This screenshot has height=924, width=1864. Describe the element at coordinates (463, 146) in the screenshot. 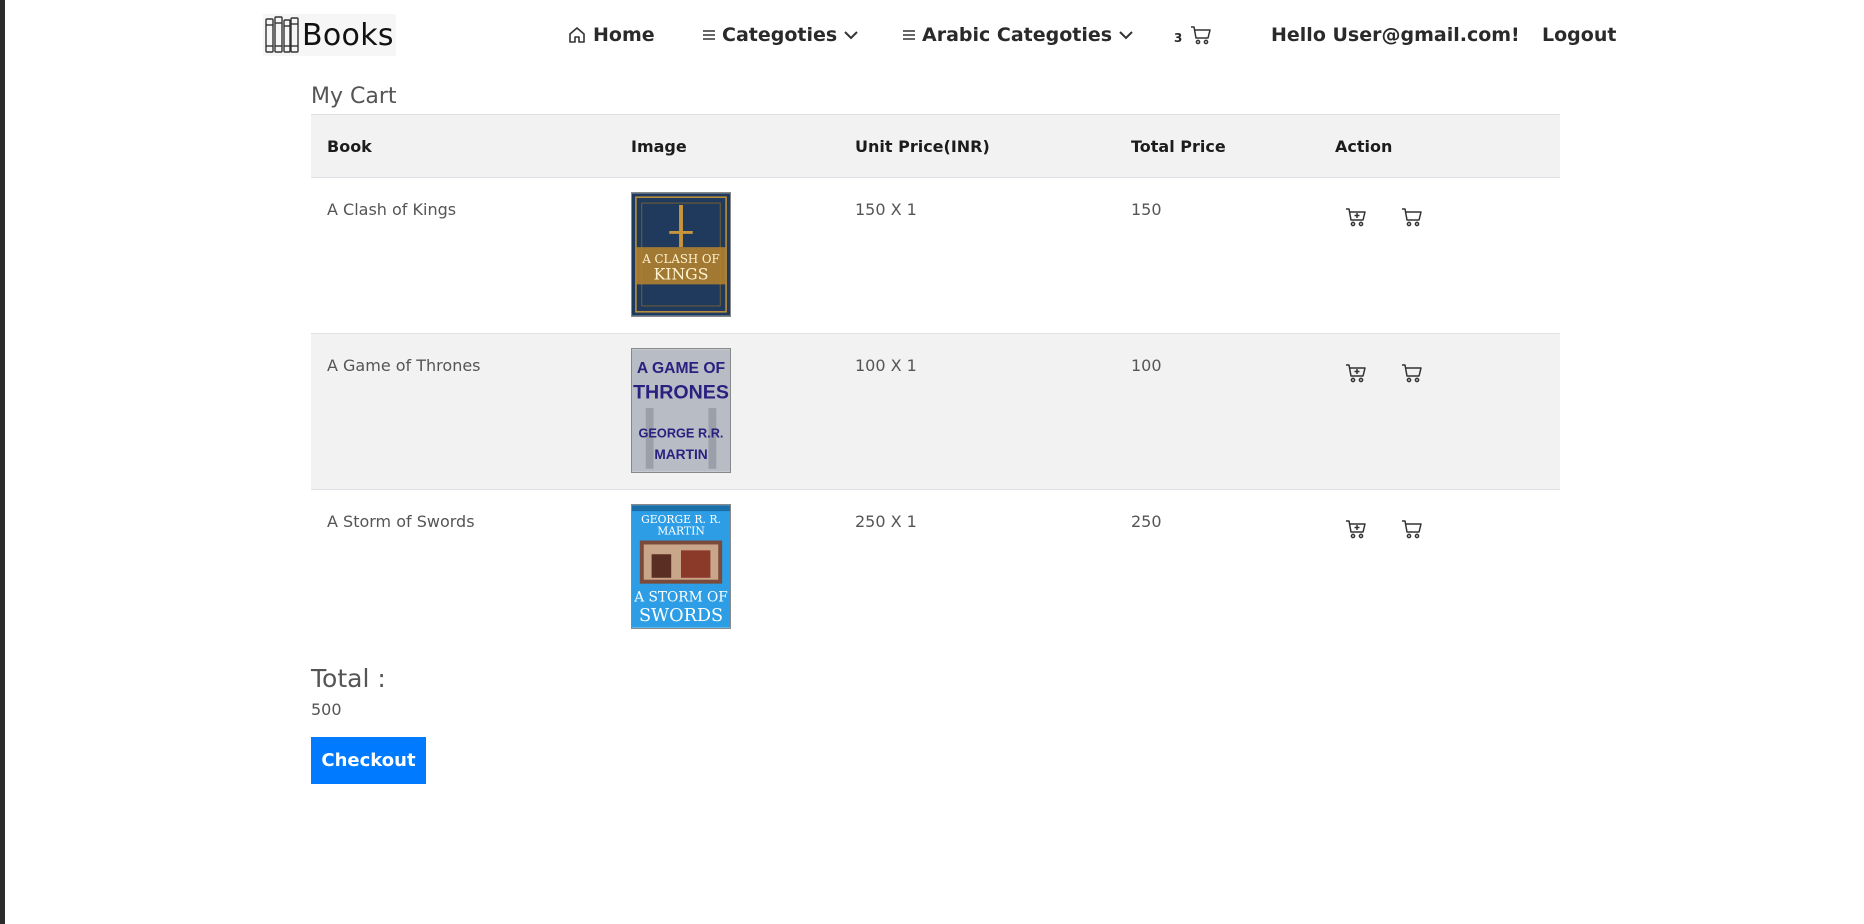

I see `column-header-book: Book` at that location.